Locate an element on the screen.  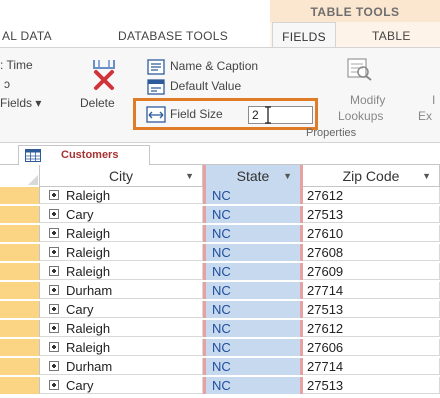
column-header-zip: Zip Code ▼ is located at coordinates (371, 176).